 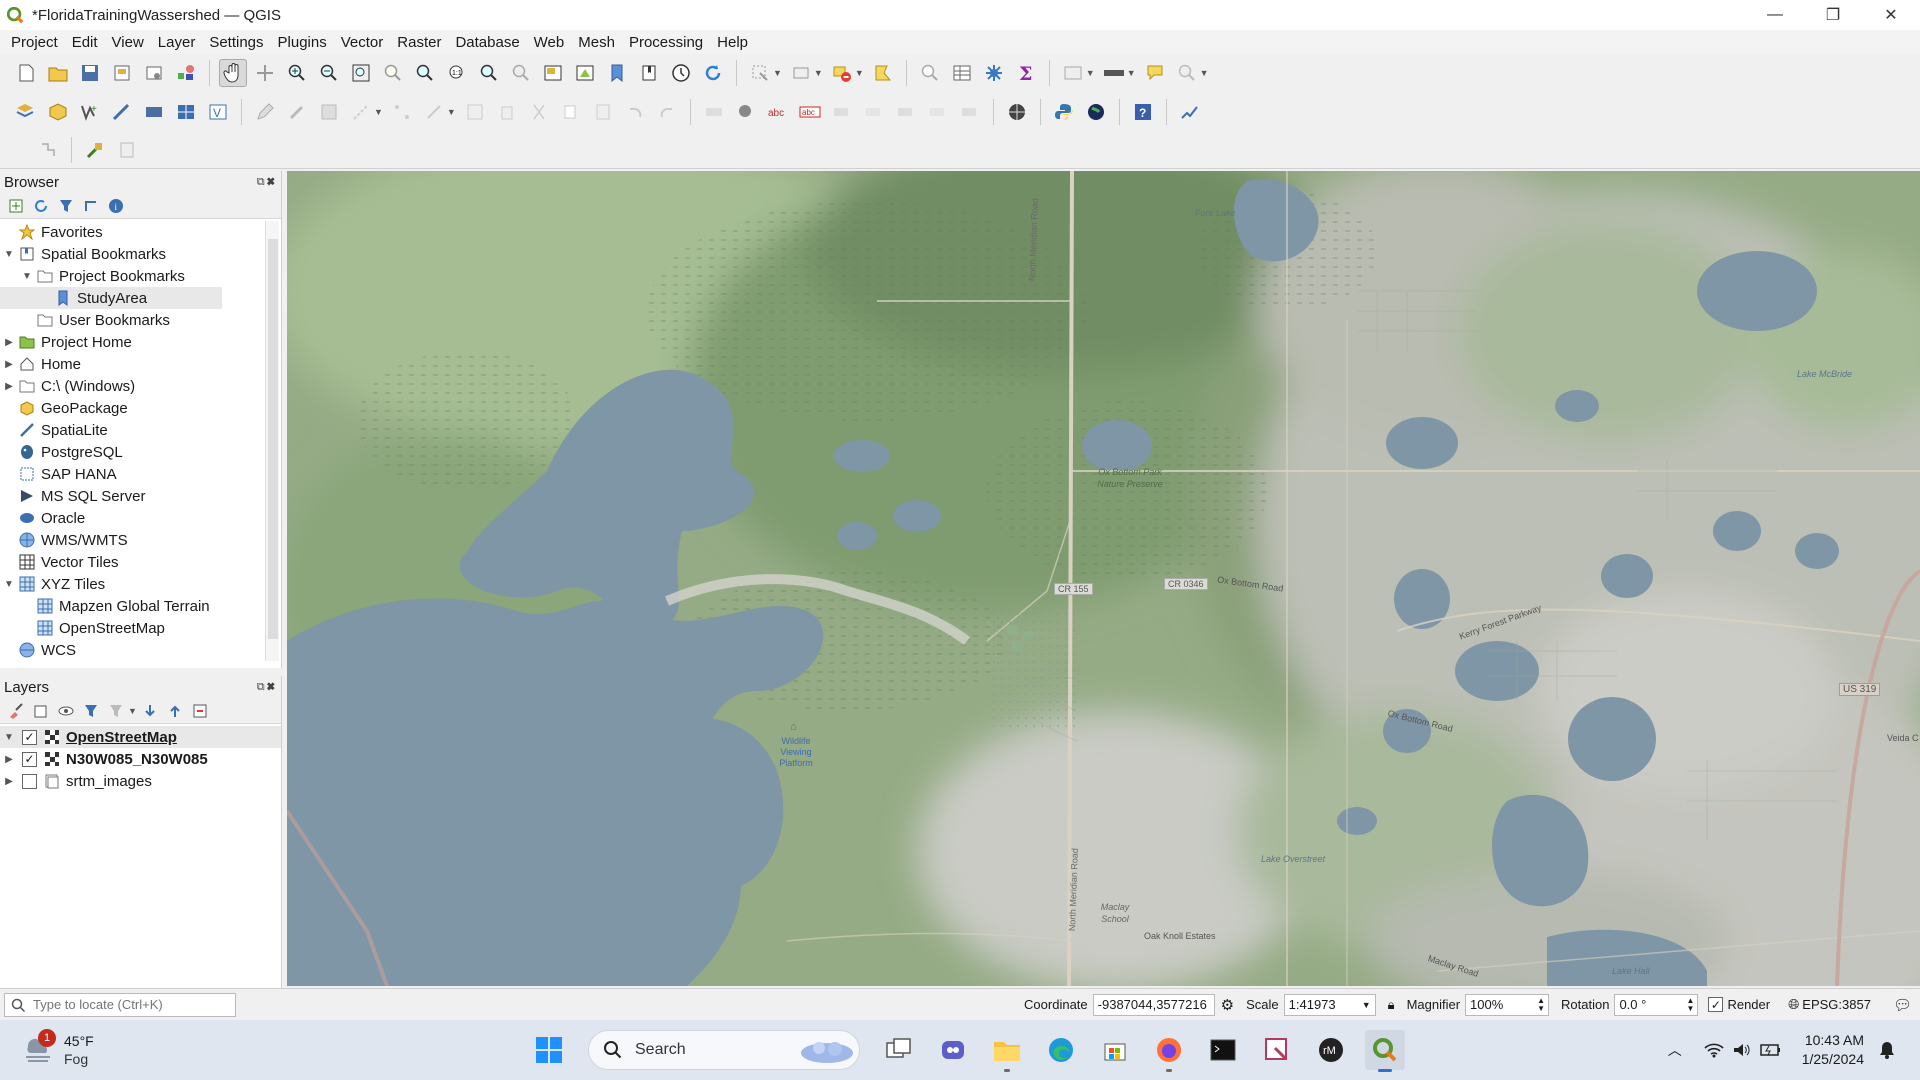 I want to click on map-tips-icon, so click(x=1073, y=73).